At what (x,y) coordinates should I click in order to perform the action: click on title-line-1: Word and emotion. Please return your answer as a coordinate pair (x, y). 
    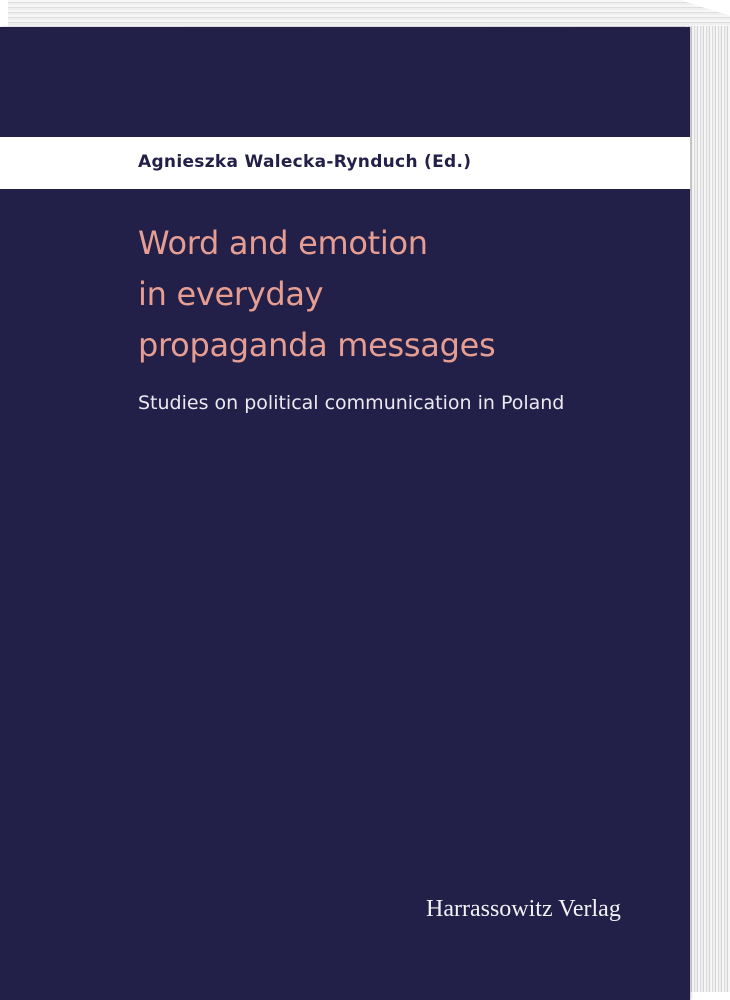
    Looking at the image, I should click on (283, 243).